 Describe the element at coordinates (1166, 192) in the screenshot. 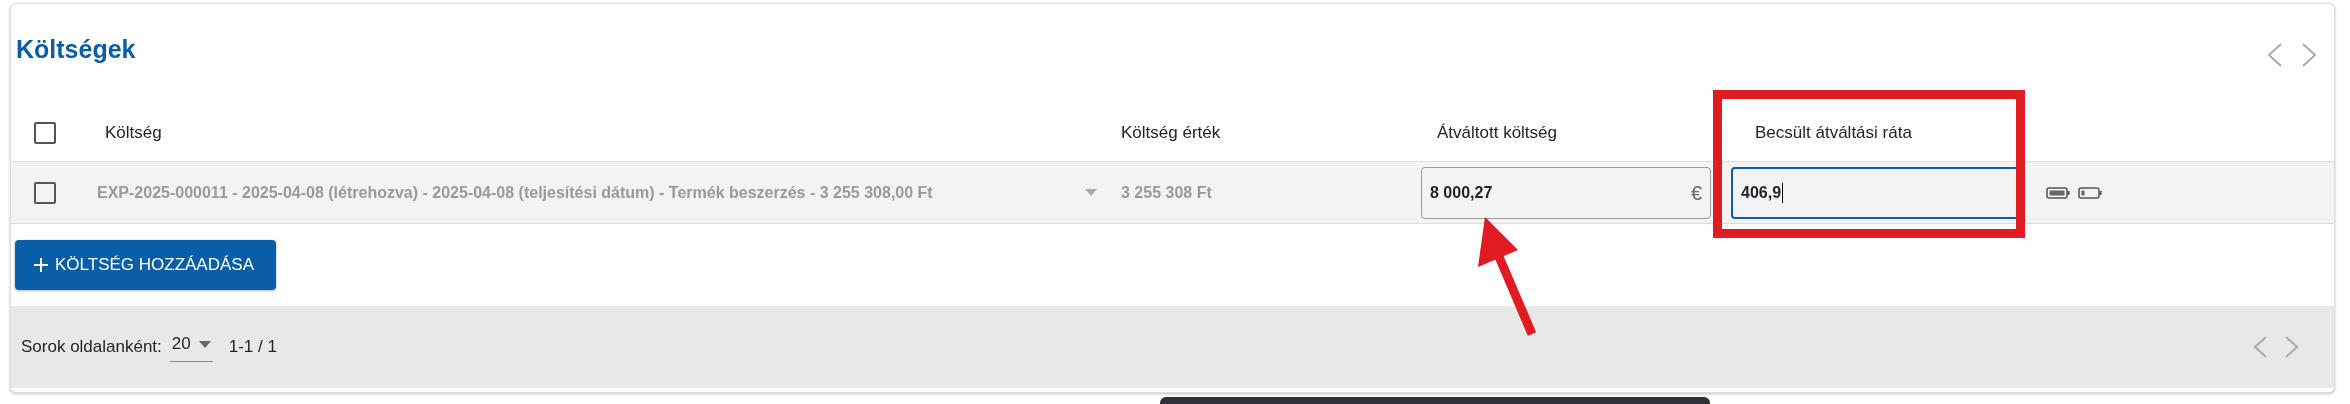

I see `table-cell: 3 255 308 Ft` at that location.